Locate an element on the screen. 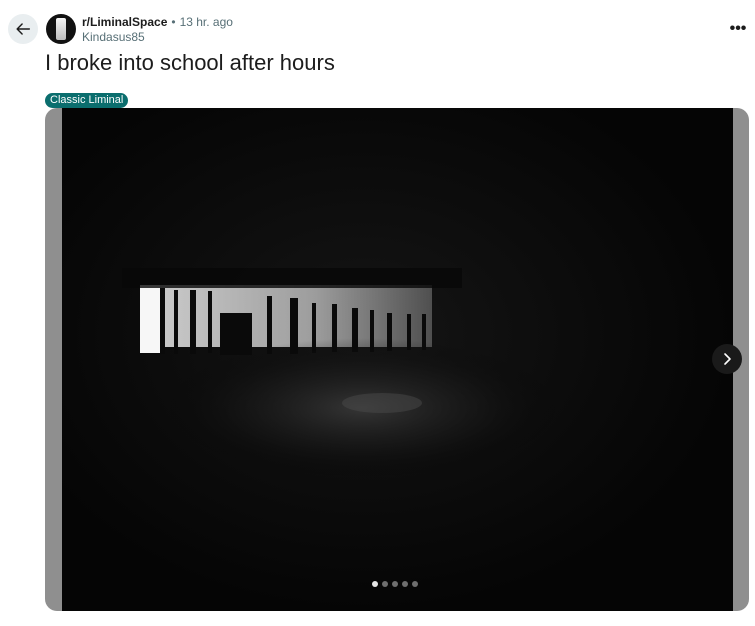 The width and height of the screenshot is (755, 626). post-meta: r/LiminalSpace • 13 hr. ago Kindasus85 is located at coordinates (157, 30).